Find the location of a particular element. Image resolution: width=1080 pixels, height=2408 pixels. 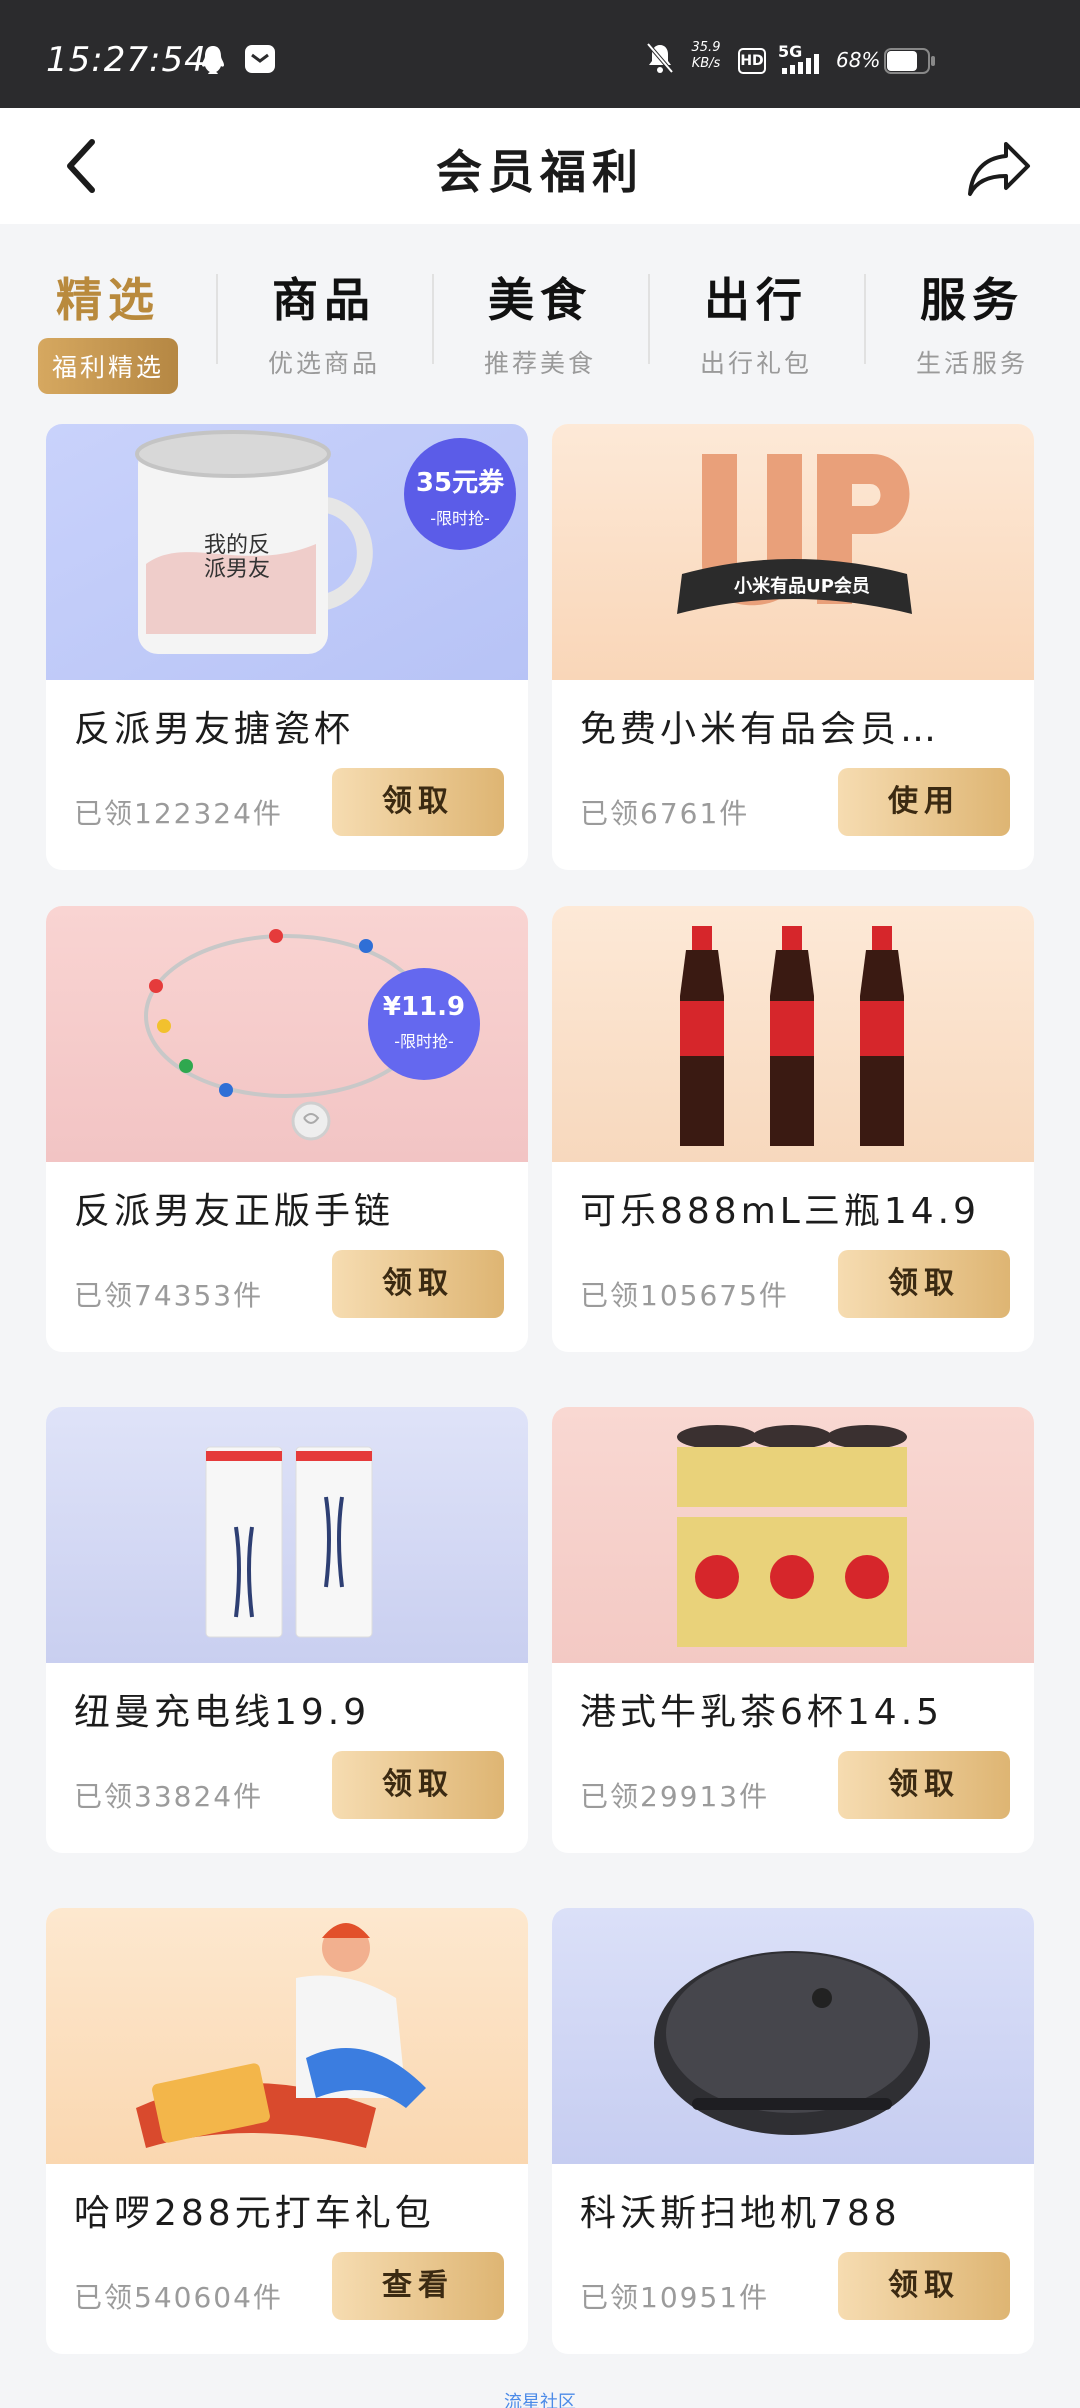

product-card-ride-package: 哈啰288元打车礼包 已领540604件 查看 is located at coordinates (287, 2131).